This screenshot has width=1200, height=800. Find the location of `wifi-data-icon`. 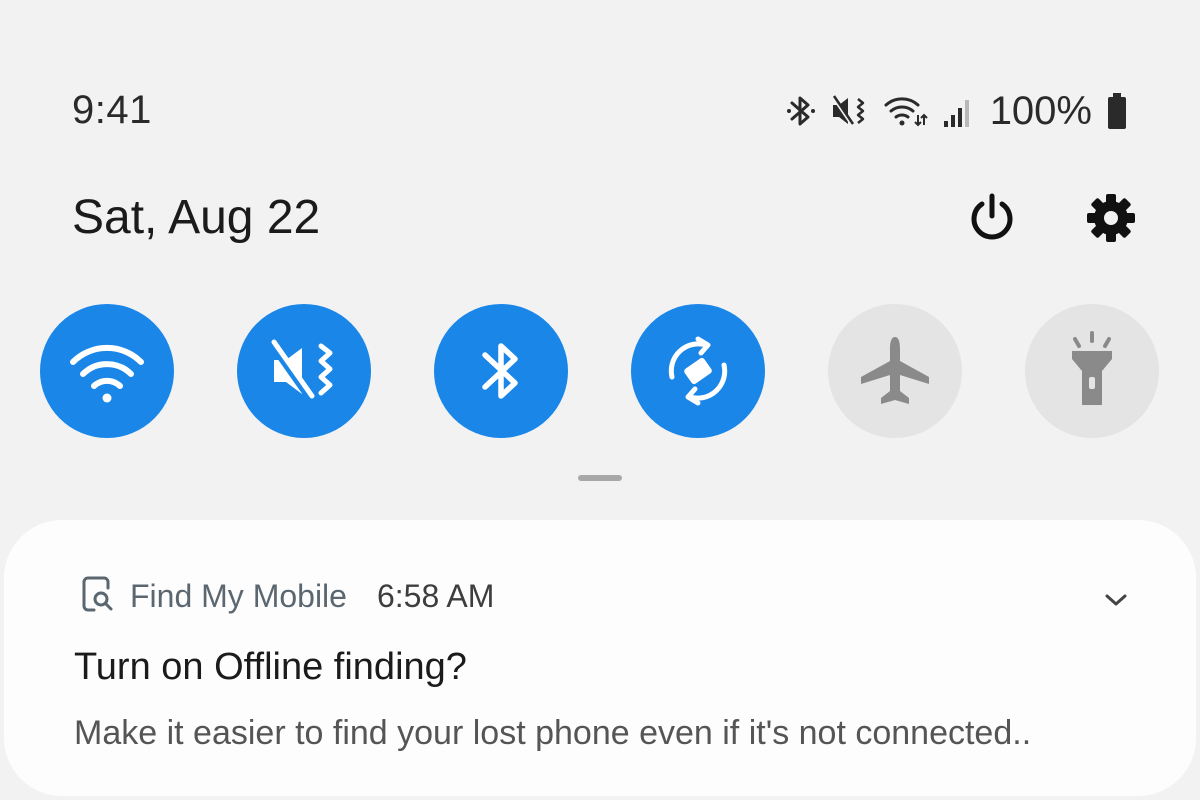

wifi-data-icon is located at coordinates (906, 111).